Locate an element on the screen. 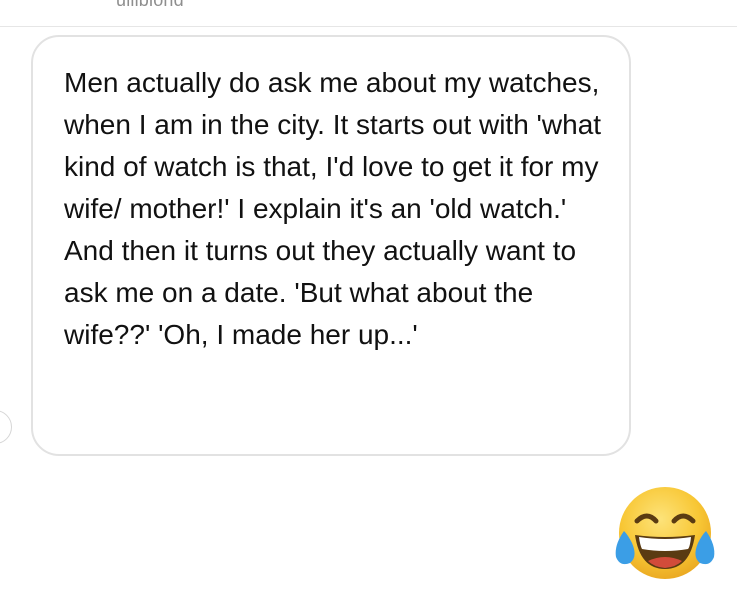  reaction-avatar is located at coordinates (6, 427).